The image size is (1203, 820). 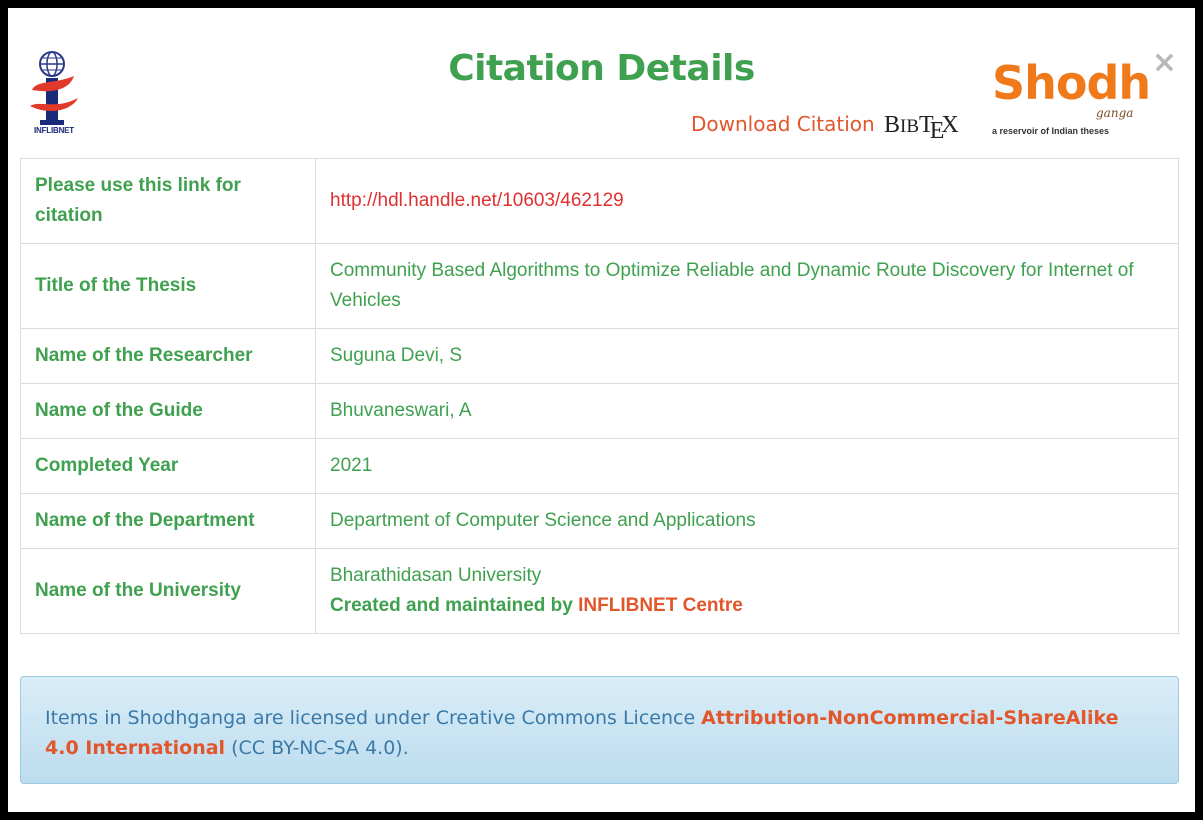 I want to click on shodhganga-logo-tagline: a reservoir of Indian theses, so click(x=1051, y=131).